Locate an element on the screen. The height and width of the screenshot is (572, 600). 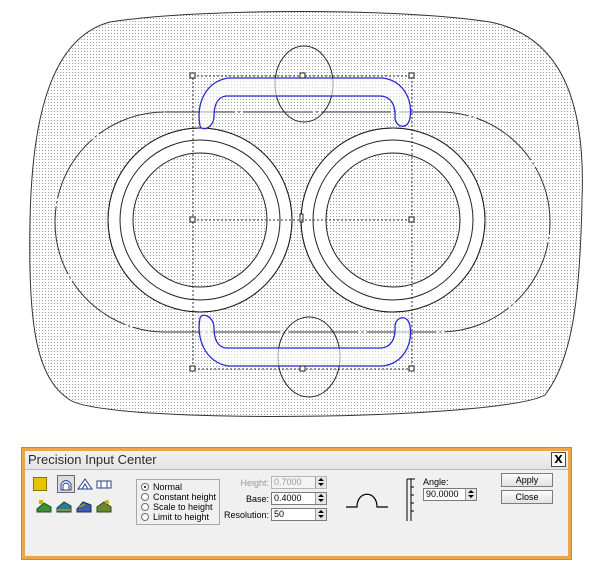
resolution-label: Resolution: is located at coordinates (246, 515).